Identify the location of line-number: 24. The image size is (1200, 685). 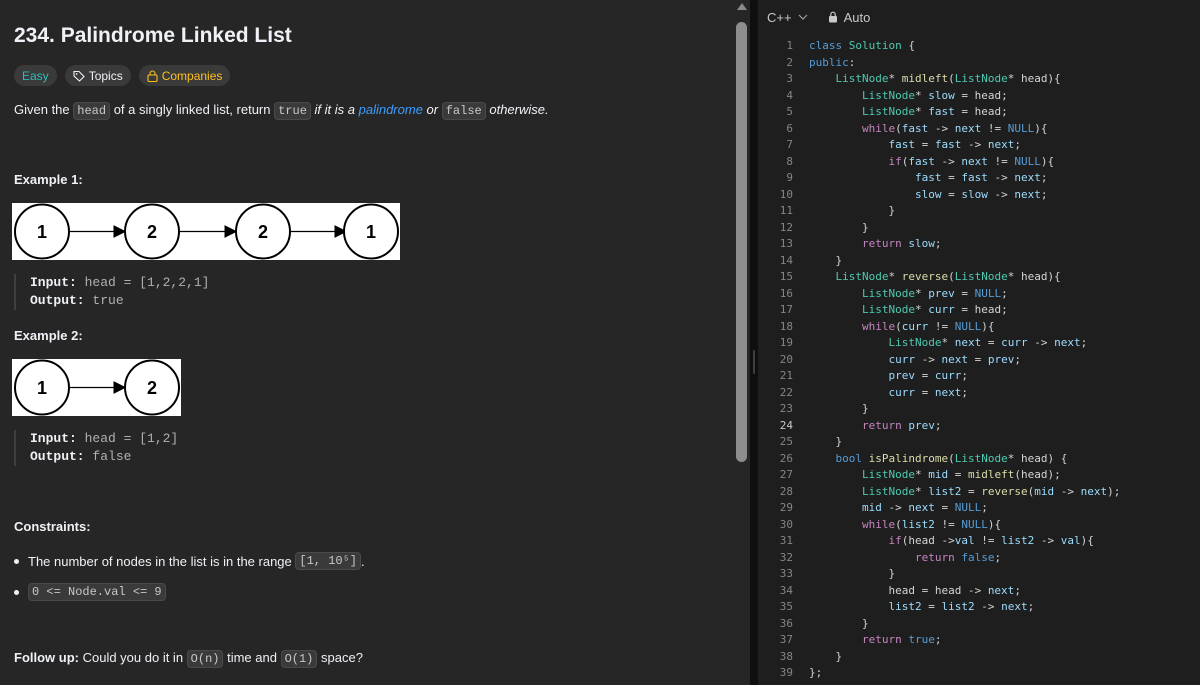
(786, 425).